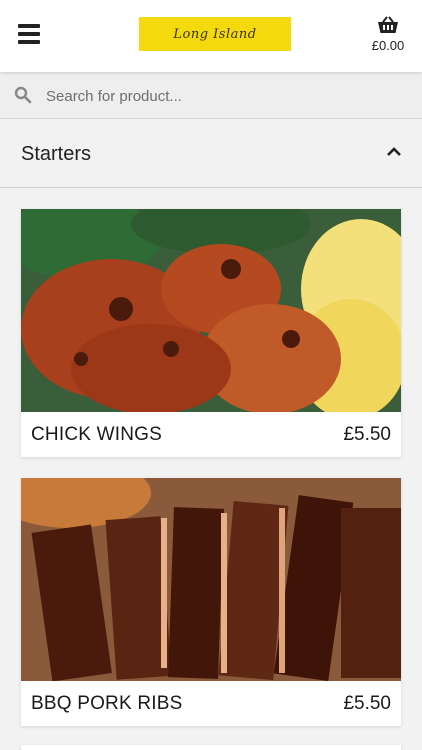 This screenshot has height=750, width=422. I want to click on category-header-starters: Starters, so click(211, 154).